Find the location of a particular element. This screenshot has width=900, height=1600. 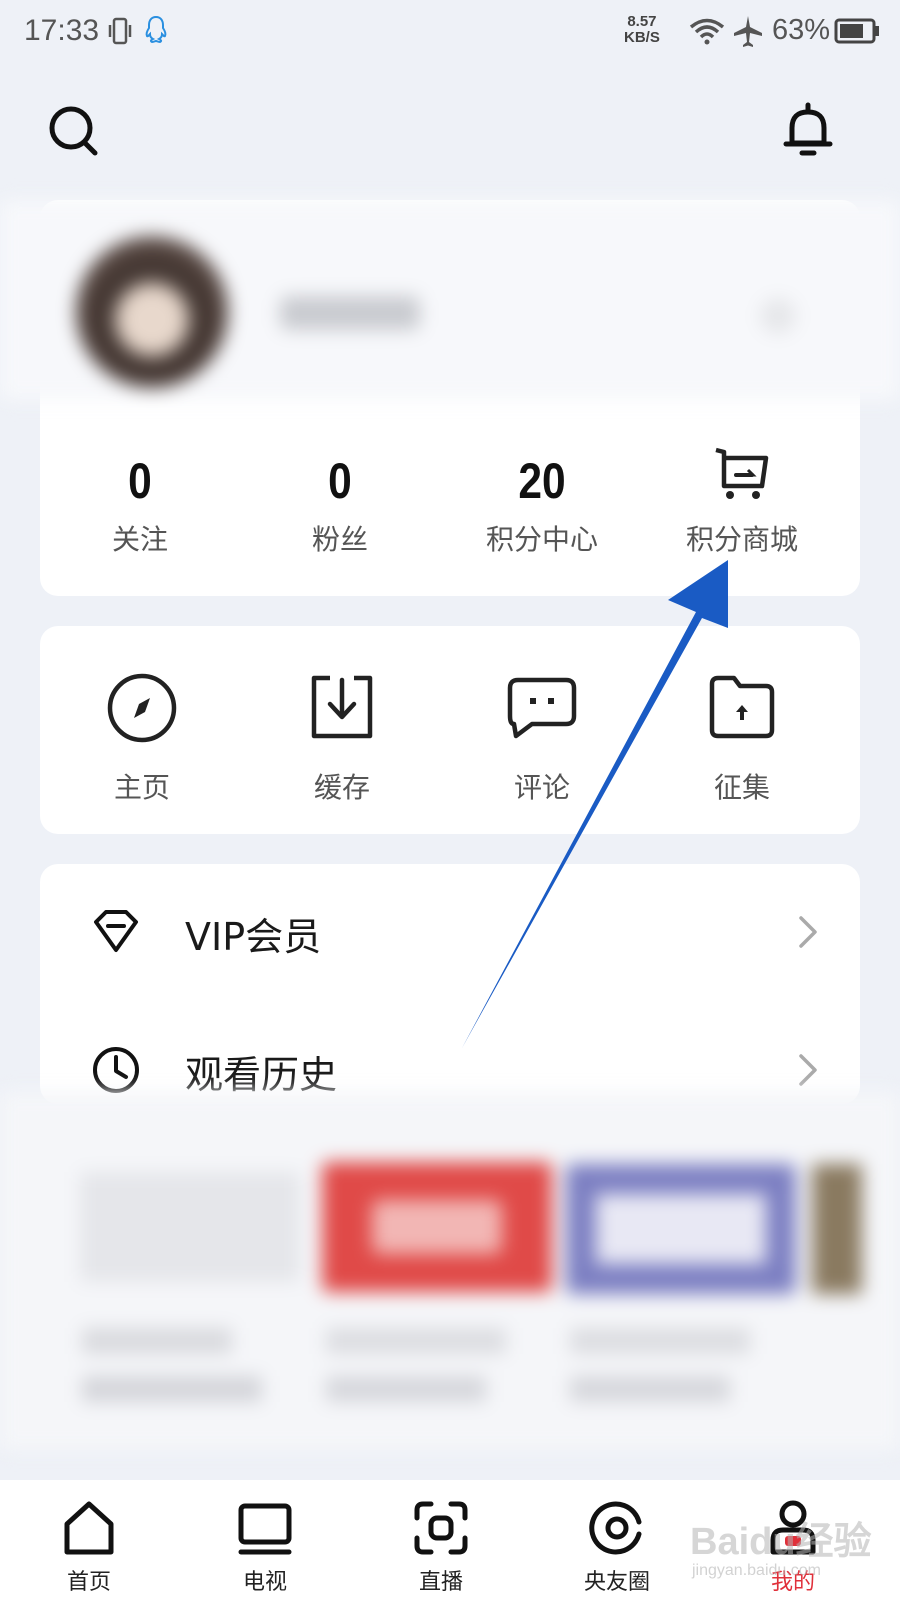

live-icon is located at coordinates (441, 1528).